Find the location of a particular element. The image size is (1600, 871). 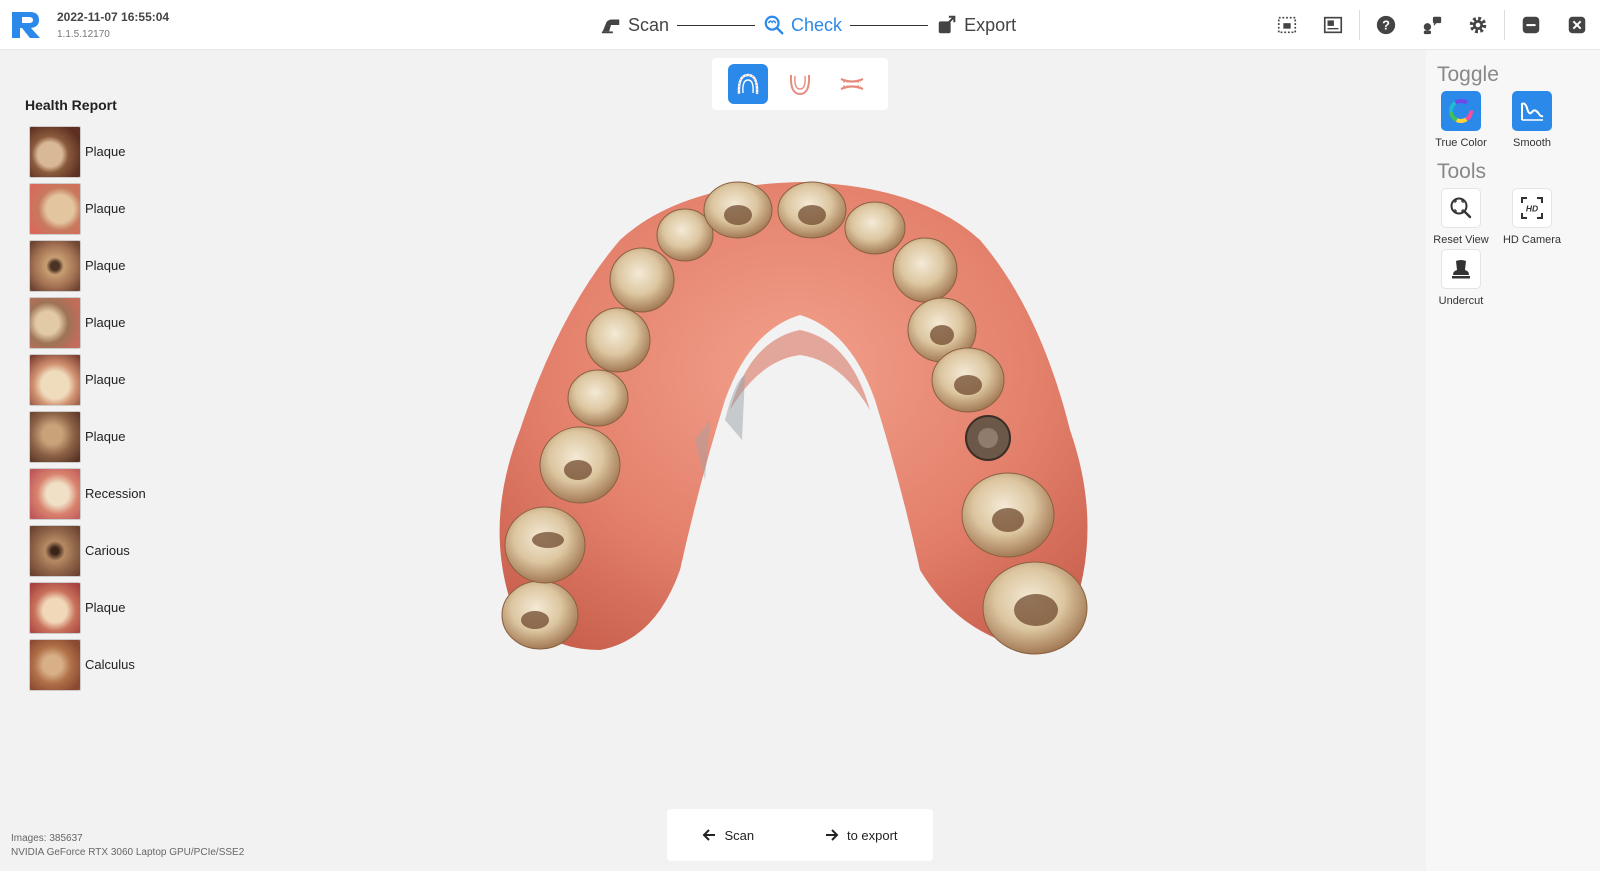

bottom-navigation: Scan to export is located at coordinates (800, 835).